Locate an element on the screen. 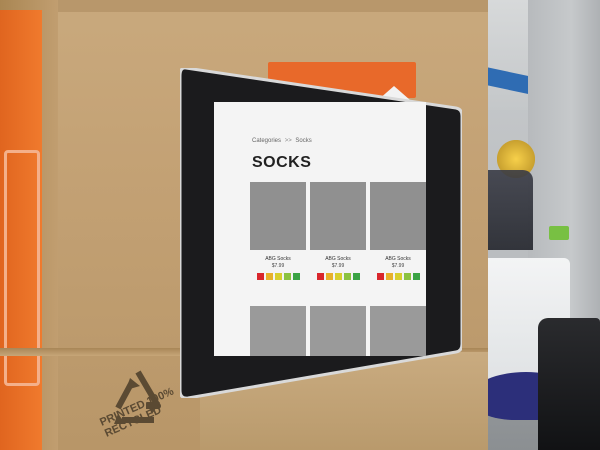 The width and height of the screenshot is (600, 450). breadcrumb: Categories >> Socks is located at coordinates (282, 141).